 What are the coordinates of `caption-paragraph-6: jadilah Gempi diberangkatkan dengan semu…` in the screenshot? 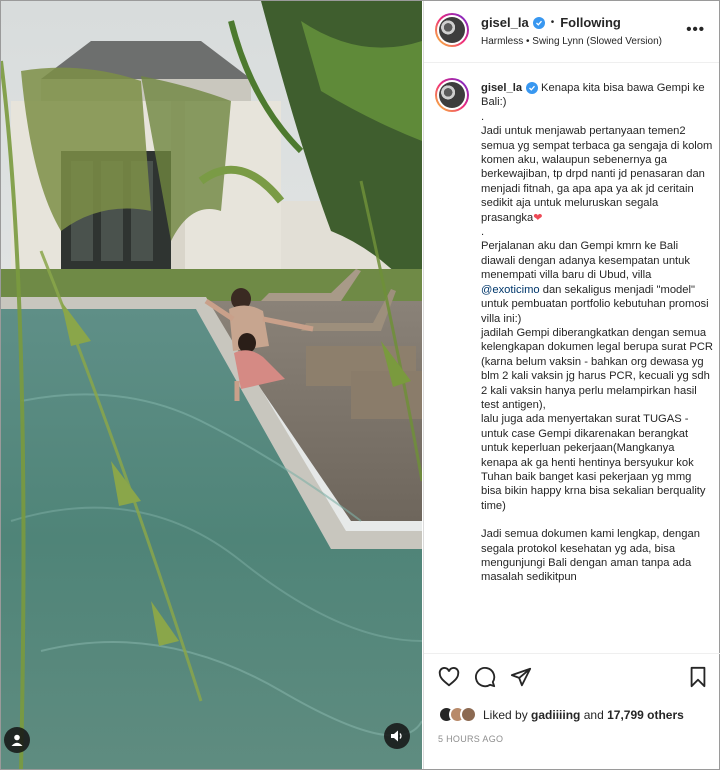 It's located at (597, 368).